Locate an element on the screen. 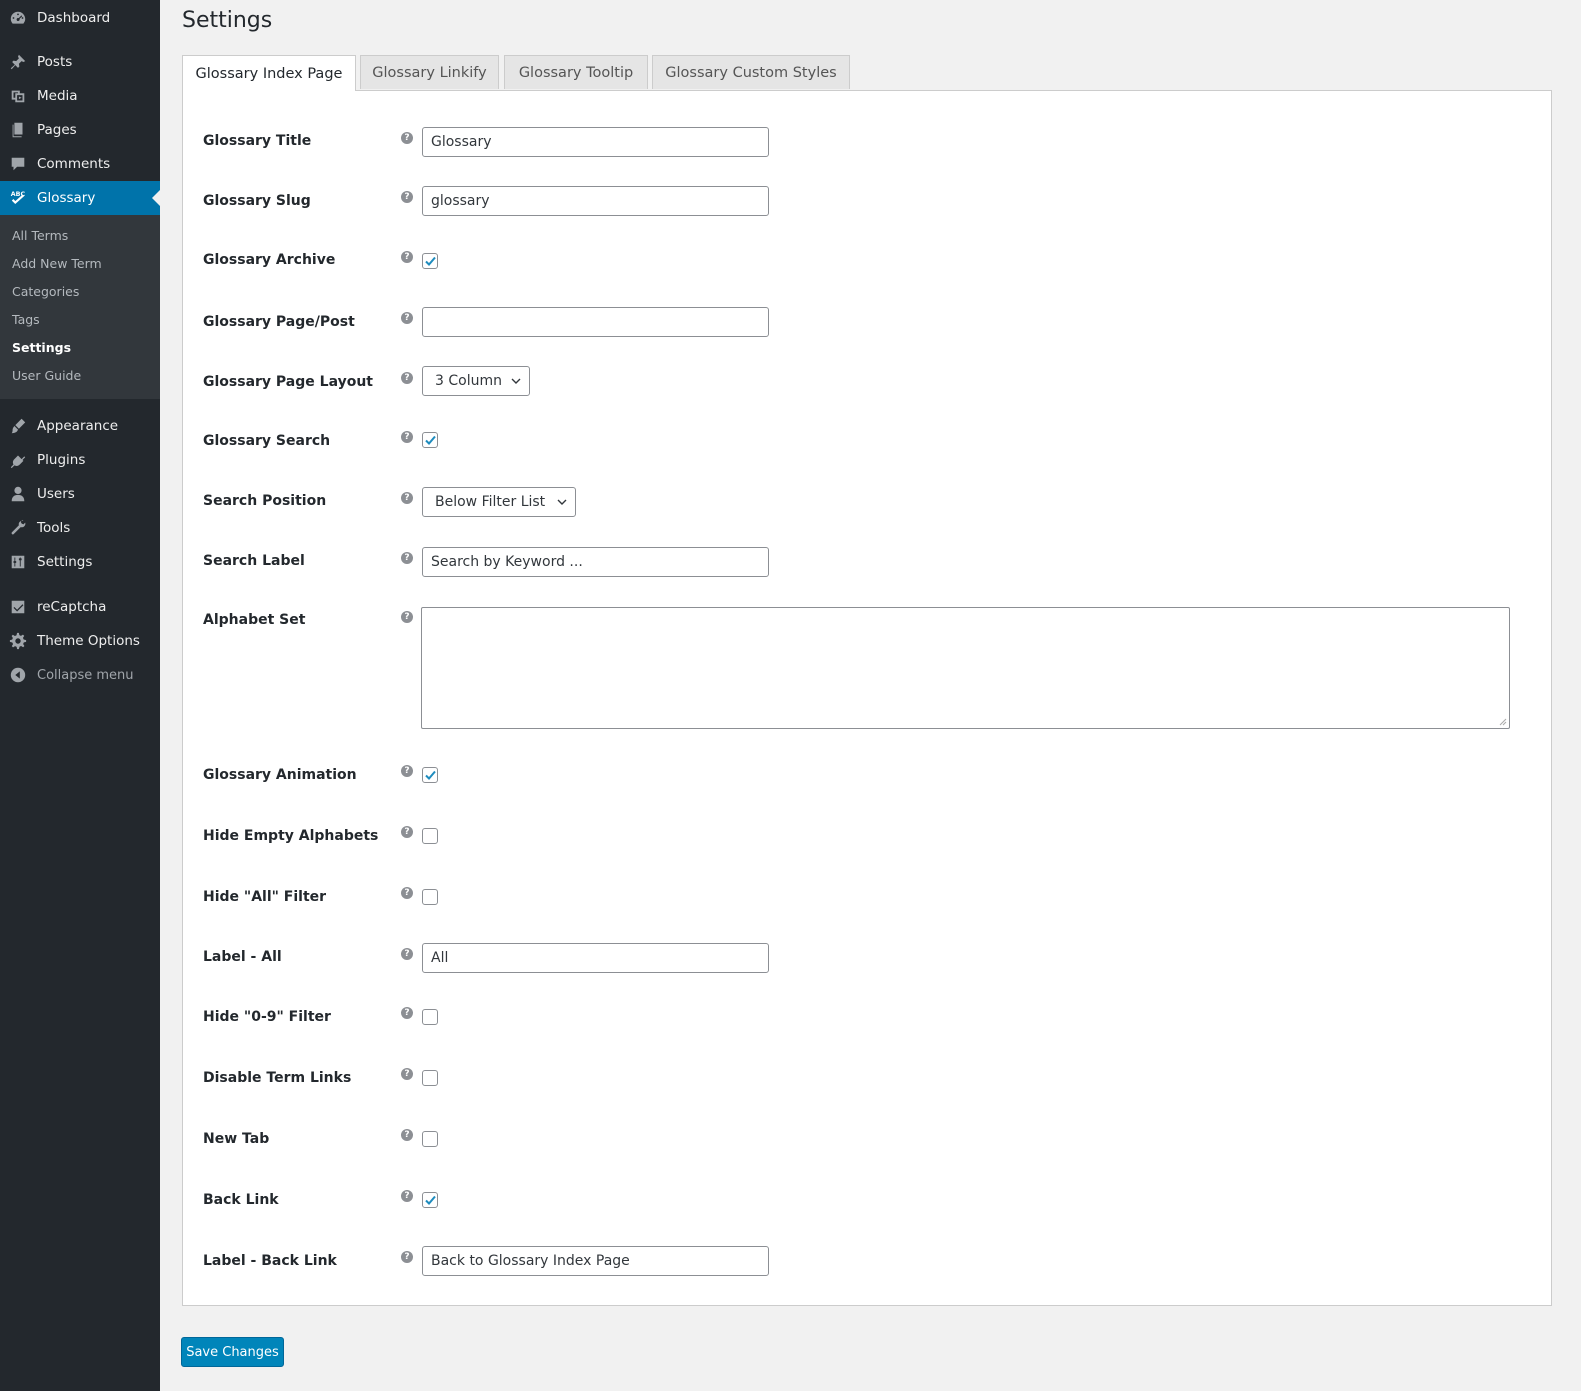  field-label: Label - Back Link is located at coordinates (270, 1261).